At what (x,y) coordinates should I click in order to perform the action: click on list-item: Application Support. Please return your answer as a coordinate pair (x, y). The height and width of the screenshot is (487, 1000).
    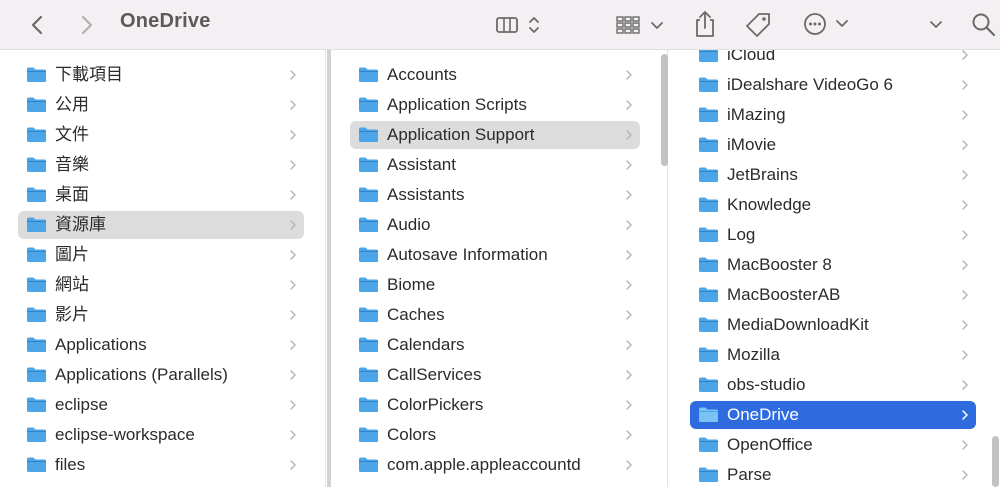
    Looking at the image, I should click on (495, 135).